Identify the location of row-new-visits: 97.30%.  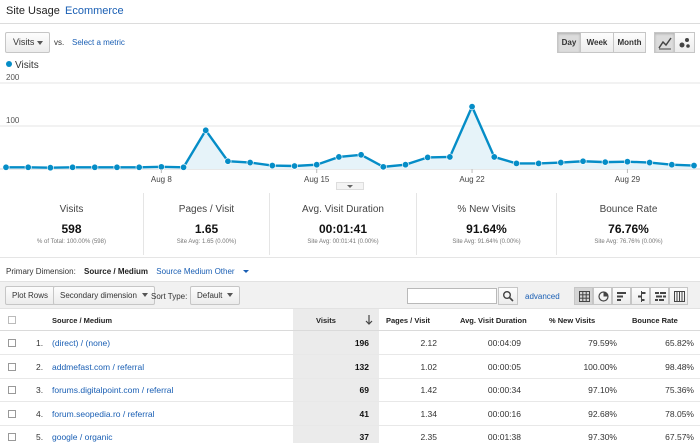
(602, 437).